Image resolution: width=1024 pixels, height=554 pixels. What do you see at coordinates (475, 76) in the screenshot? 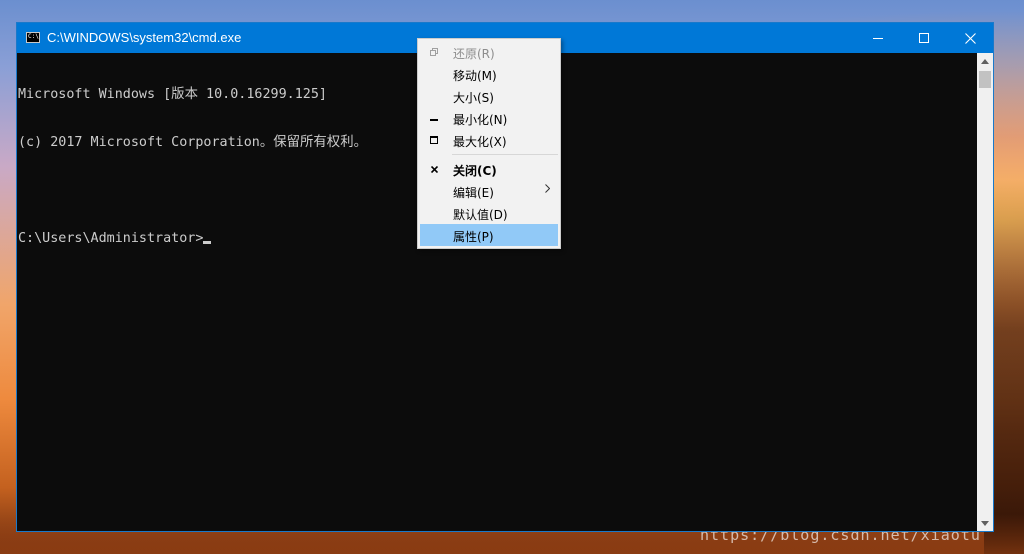
I see `menu-item-label: 移动(M)` at bounding box center [475, 76].